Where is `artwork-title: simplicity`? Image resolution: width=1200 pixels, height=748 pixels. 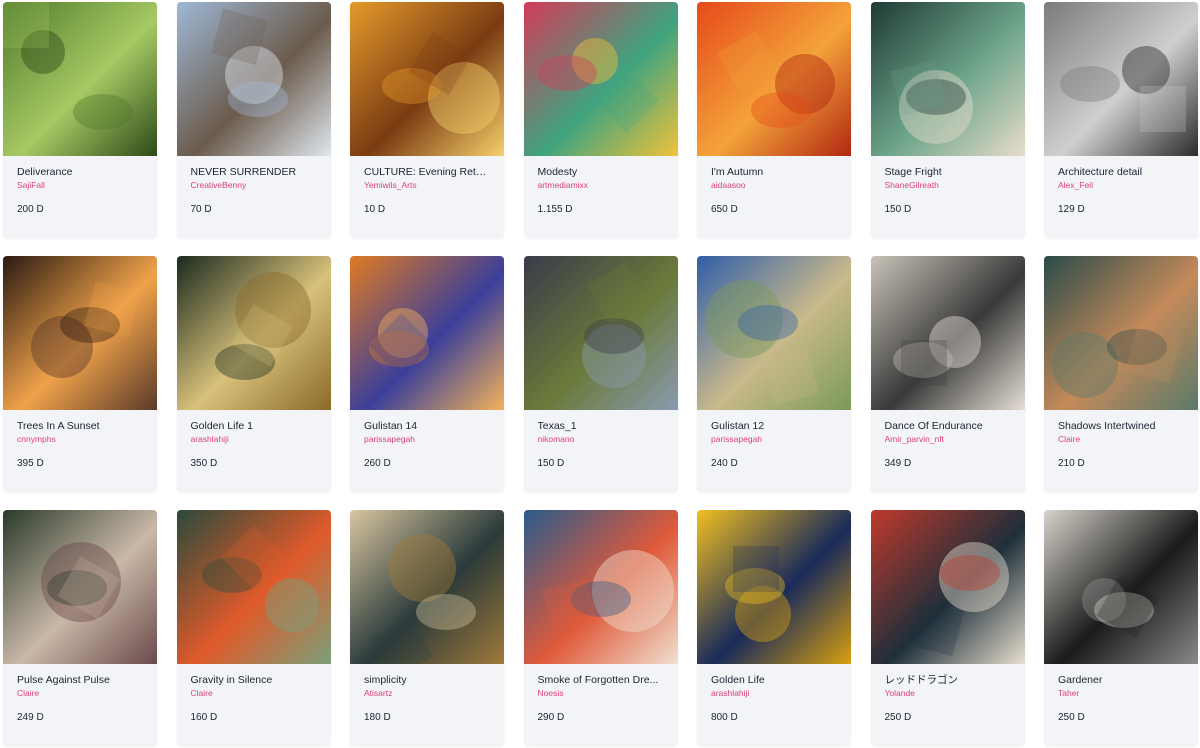 artwork-title: simplicity is located at coordinates (427, 680).